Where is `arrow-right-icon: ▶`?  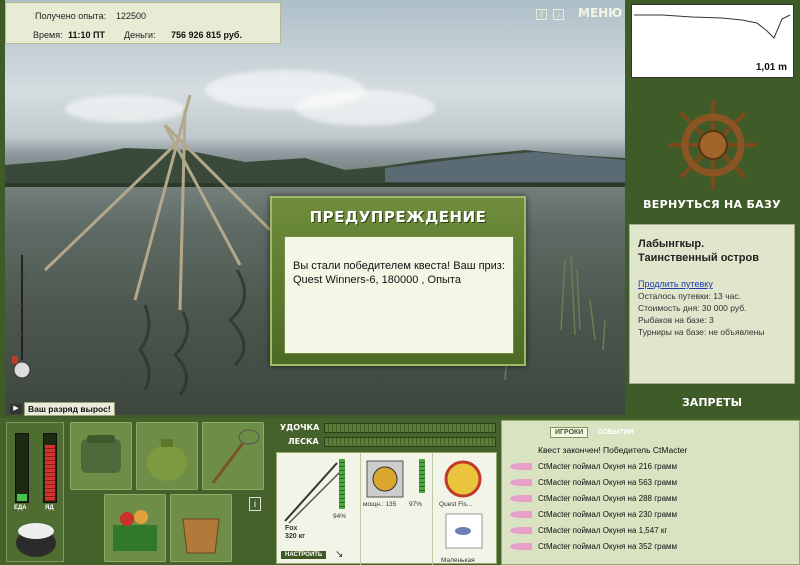 arrow-right-icon: ▶ is located at coordinates (16, 409).